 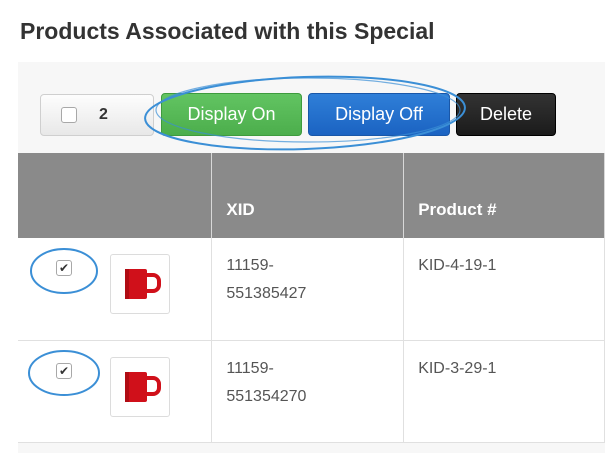 What do you see at coordinates (504, 289) in the screenshot?
I see `product-number-cell: KID-4-19-1` at bounding box center [504, 289].